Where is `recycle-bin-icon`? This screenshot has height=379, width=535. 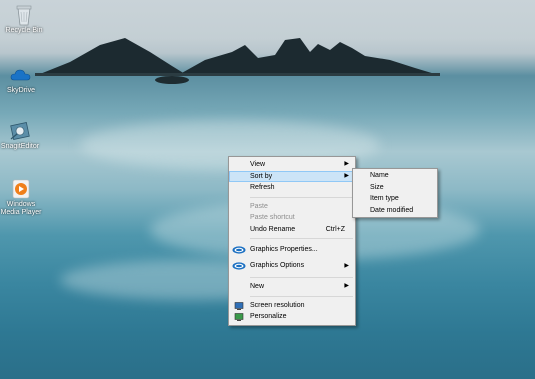 recycle-bin-icon is located at coordinates (24, 15).